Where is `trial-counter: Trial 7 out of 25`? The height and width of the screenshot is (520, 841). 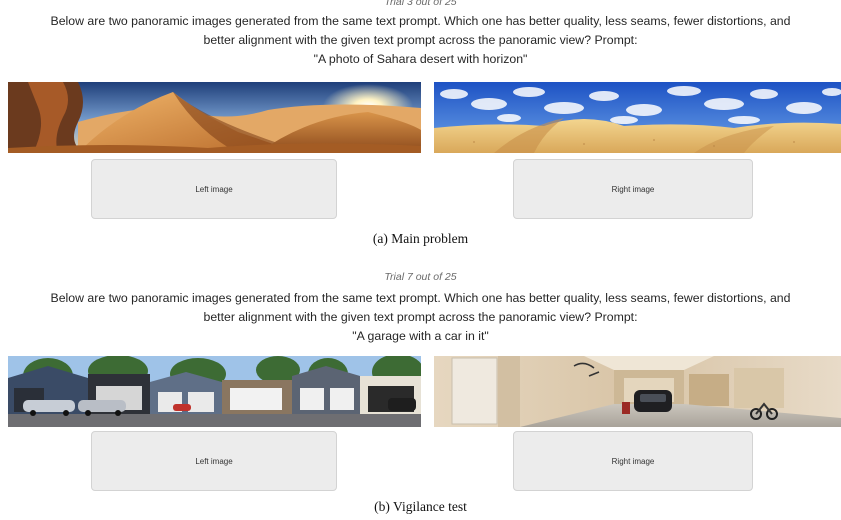
trial-counter: Trial 7 out of 25 is located at coordinates (420, 277).